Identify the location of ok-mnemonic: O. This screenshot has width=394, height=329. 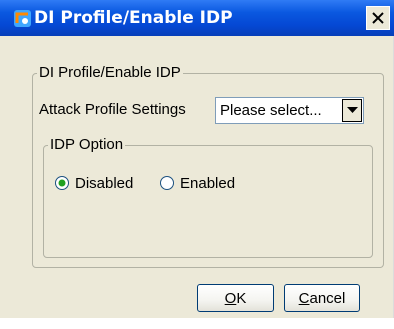
(230, 298).